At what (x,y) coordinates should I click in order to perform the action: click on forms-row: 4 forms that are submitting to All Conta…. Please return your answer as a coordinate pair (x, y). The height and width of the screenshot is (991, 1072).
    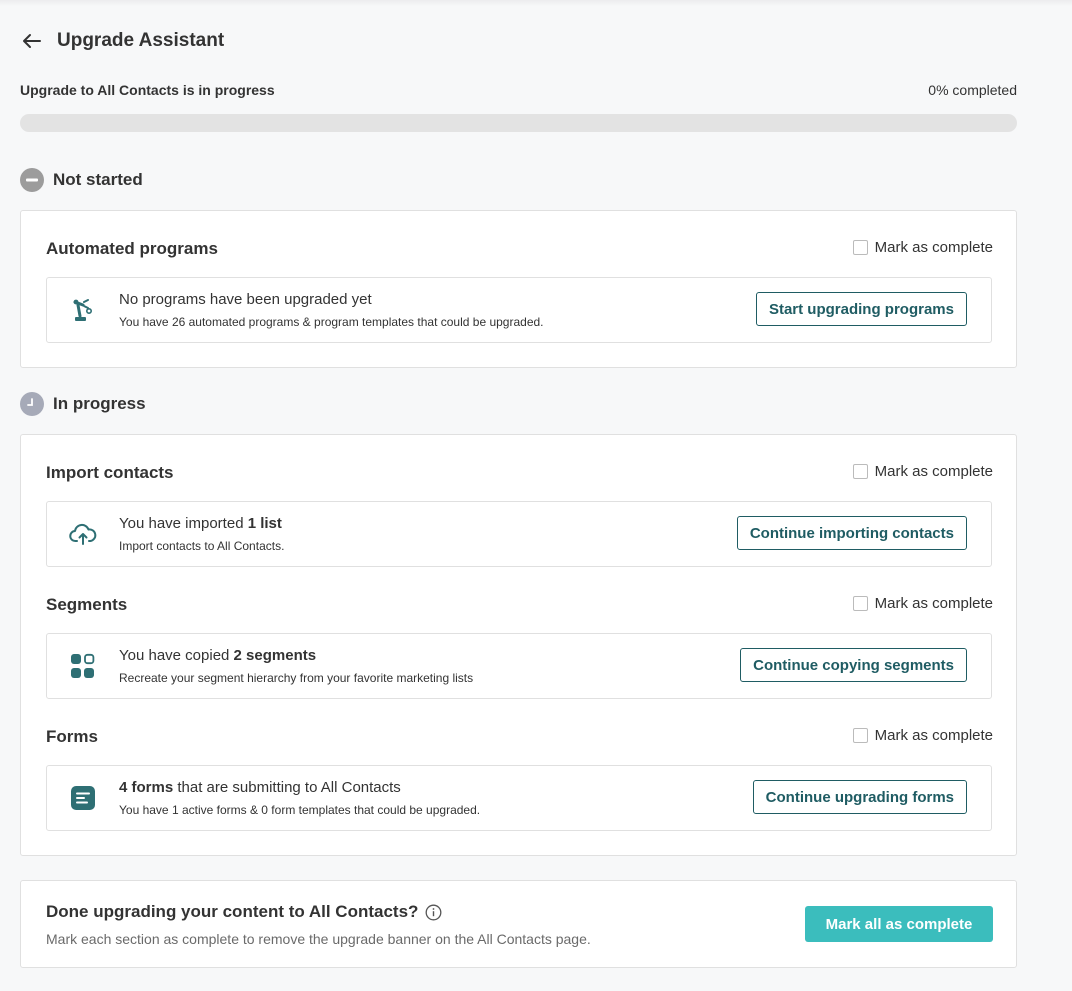
    Looking at the image, I should click on (519, 798).